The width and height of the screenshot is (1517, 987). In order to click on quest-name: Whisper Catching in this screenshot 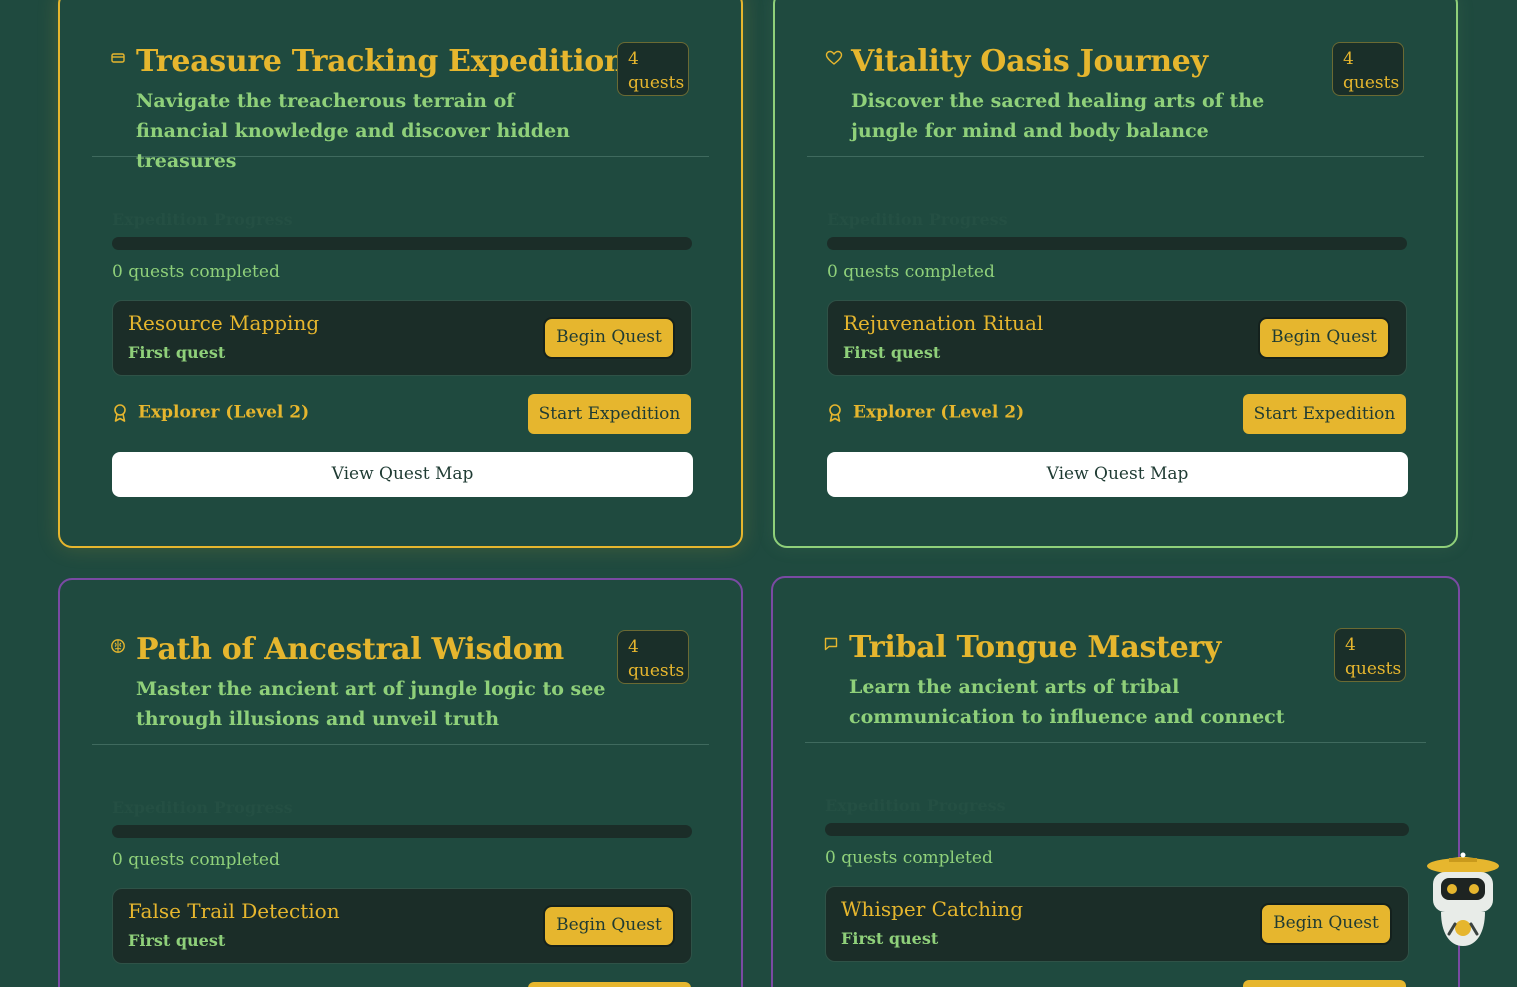, I will do `click(932, 909)`.